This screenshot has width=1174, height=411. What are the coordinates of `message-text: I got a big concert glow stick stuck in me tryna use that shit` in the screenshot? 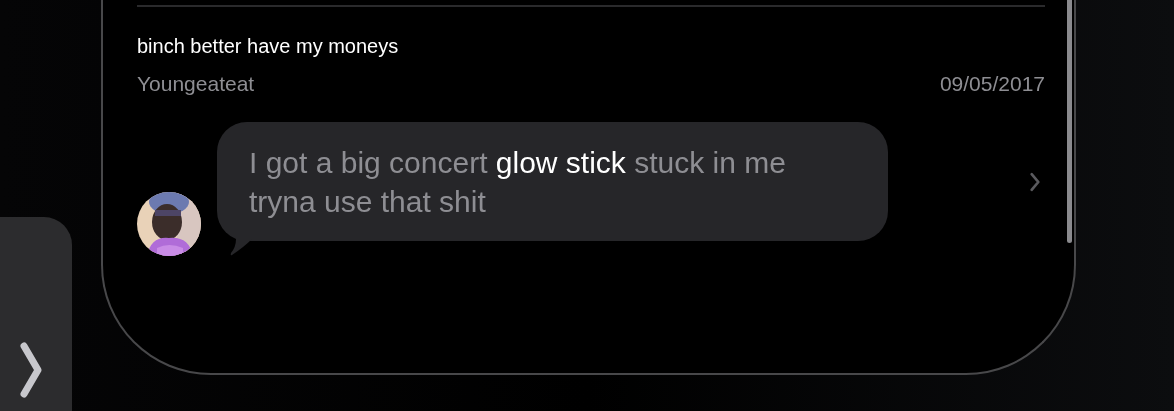 It's located at (518, 182).